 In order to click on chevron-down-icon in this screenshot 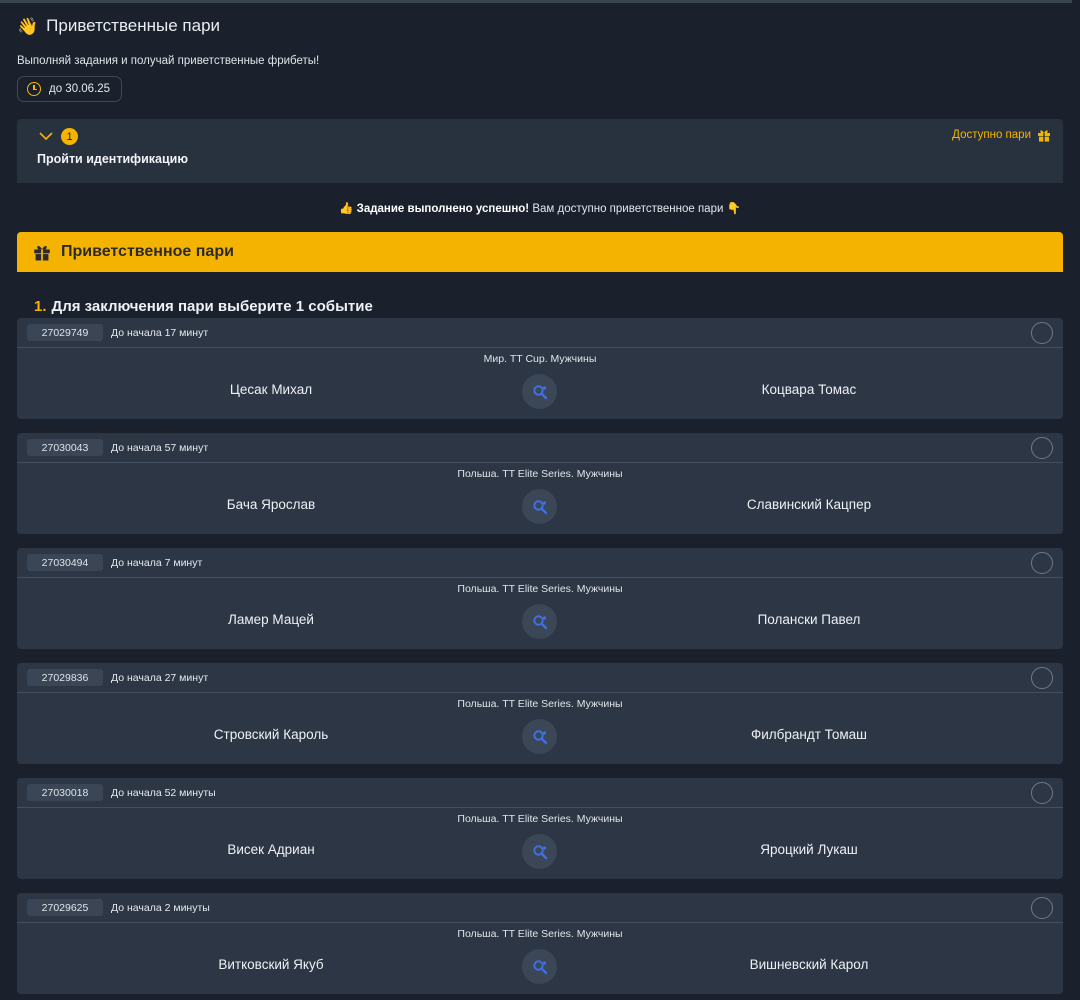, I will do `click(46, 136)`.